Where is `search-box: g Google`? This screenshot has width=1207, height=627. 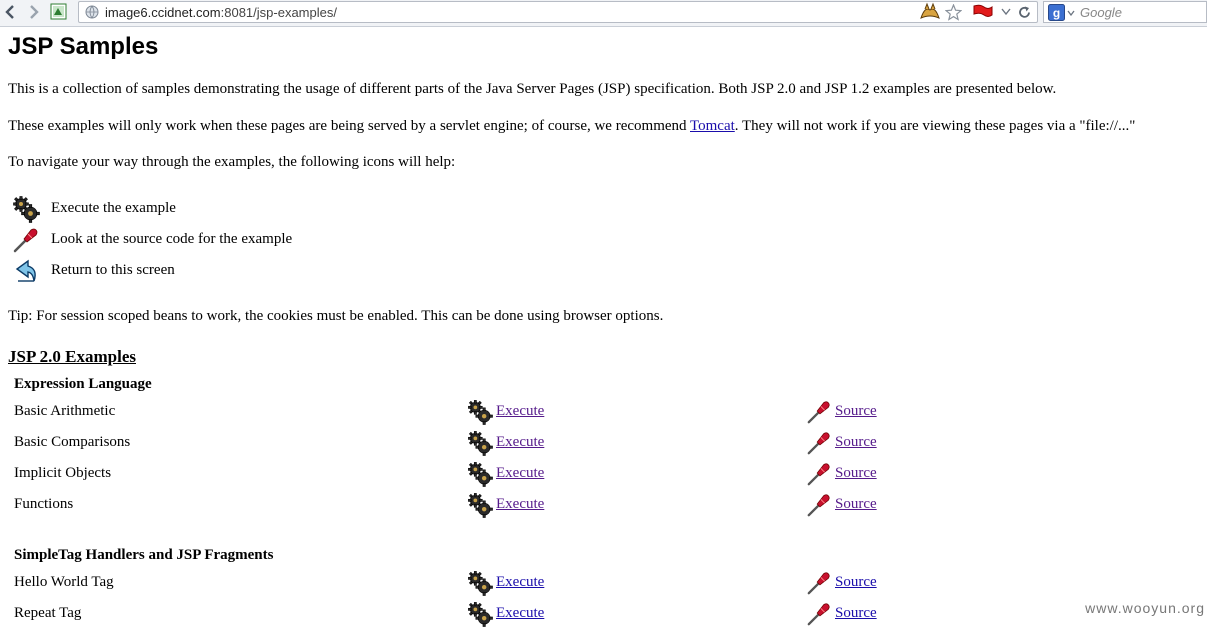 search-box: g Google is located at coordinates (1125, 12).